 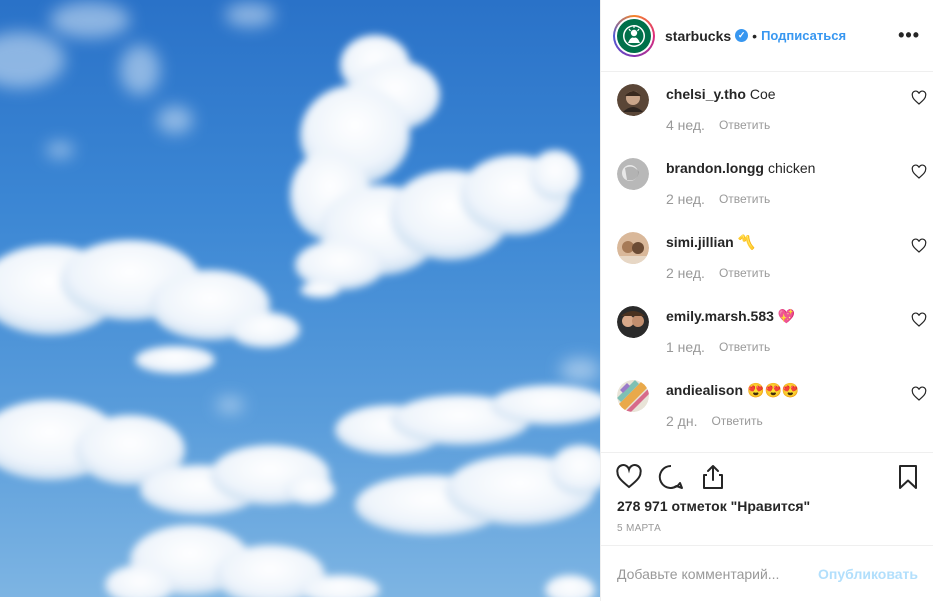 I want to click on comment-text: chicken, so click(x=791, y=168).